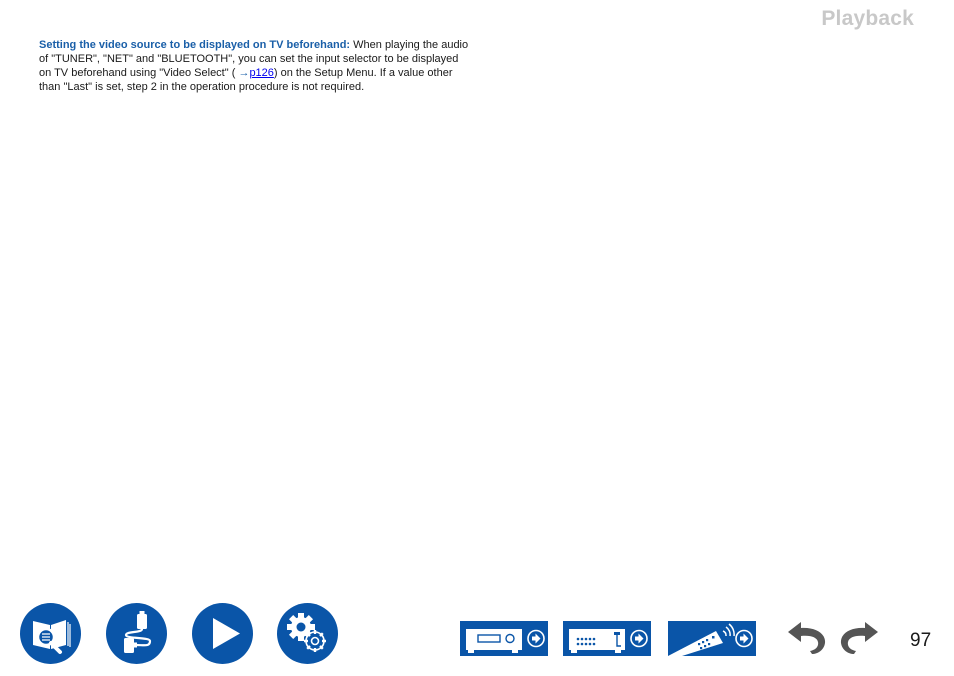 This screenshot has height=676, width=954. I want to click on remote-icon, so click(710, 639).